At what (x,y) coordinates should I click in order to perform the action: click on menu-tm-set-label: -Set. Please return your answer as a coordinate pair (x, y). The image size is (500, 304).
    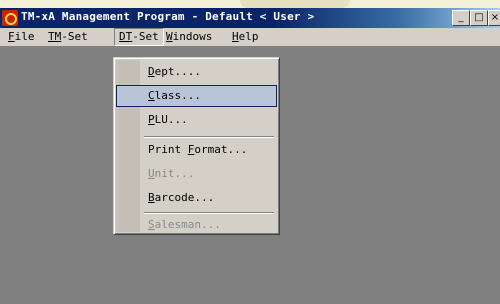
    Looking at the image, I should click on (74, 36).